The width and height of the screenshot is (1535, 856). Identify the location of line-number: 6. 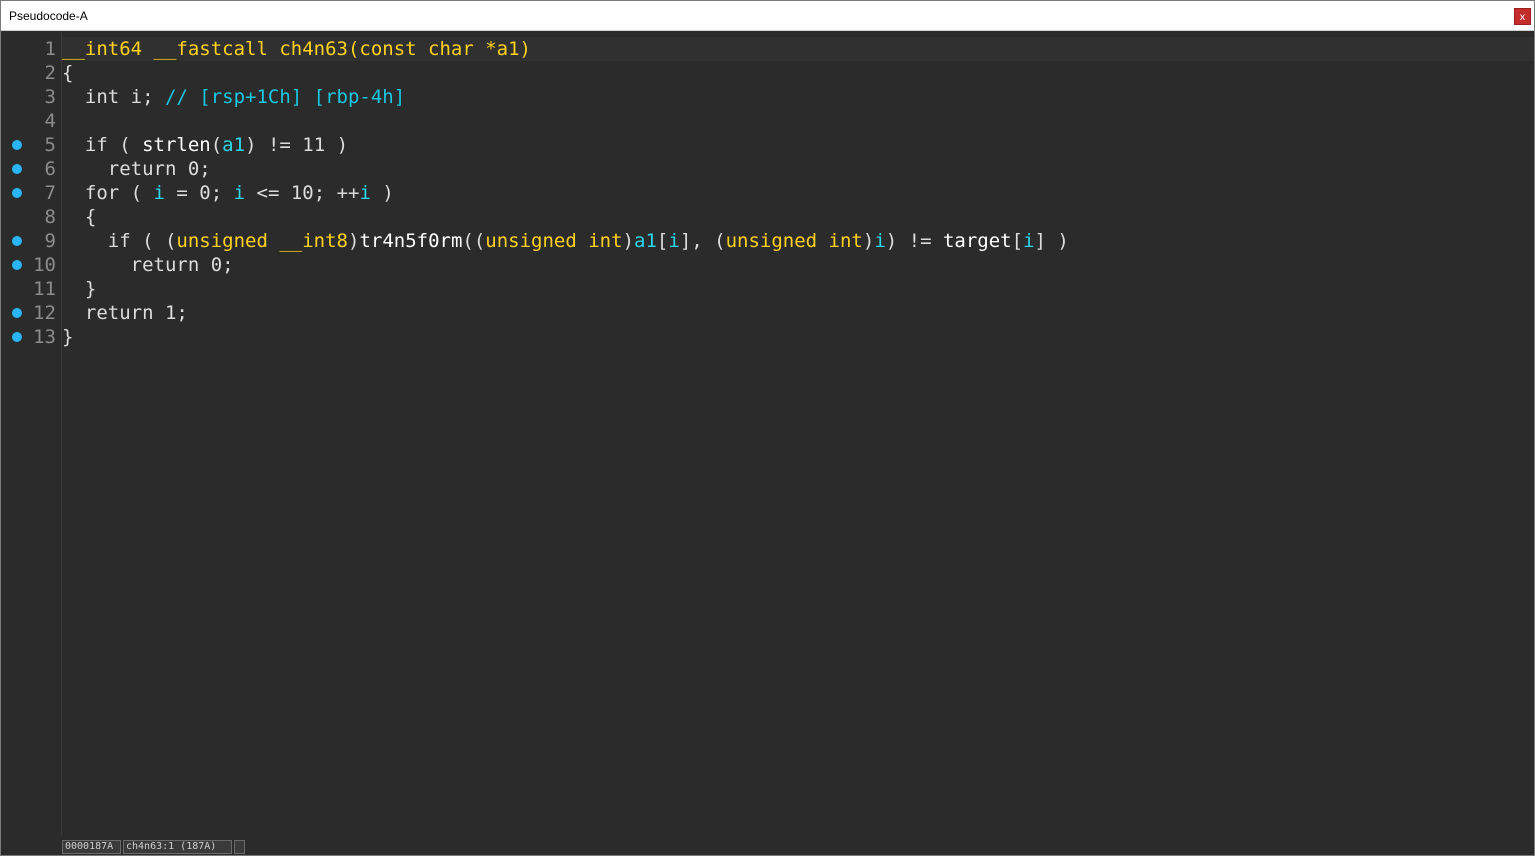
(50, 169).